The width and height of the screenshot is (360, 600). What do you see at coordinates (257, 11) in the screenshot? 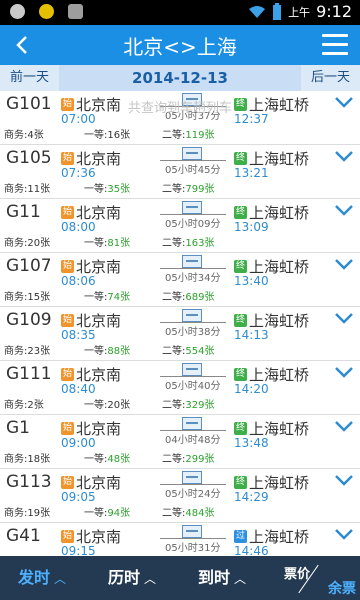
I see `wifi-icon` at bounding box center [257, 11].